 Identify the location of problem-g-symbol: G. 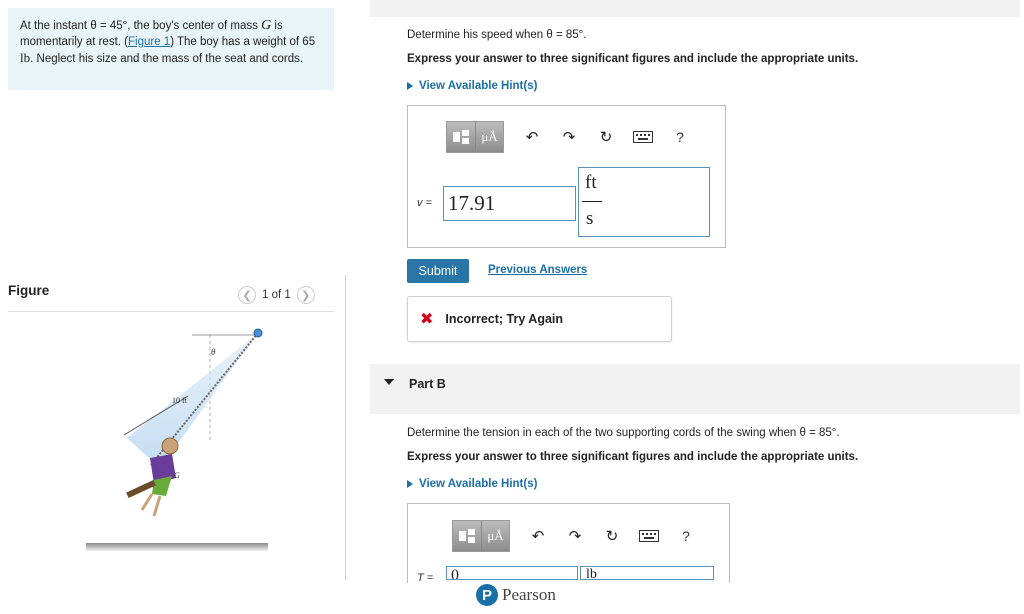
(266, 25).